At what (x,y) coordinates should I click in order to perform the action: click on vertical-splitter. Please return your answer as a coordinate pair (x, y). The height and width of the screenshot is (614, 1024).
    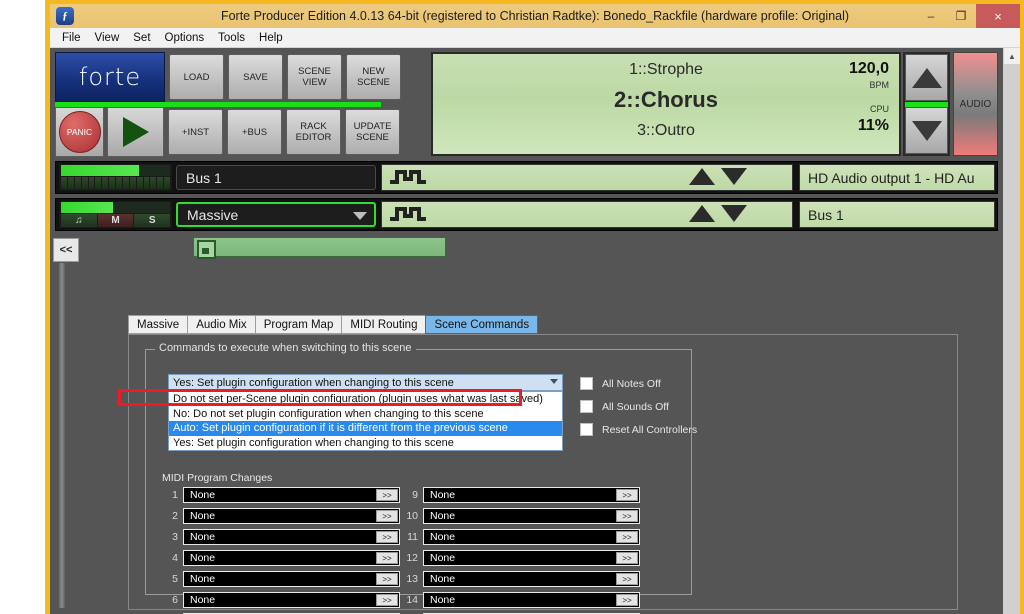
    Looking at the image, I should click on (62, 435).